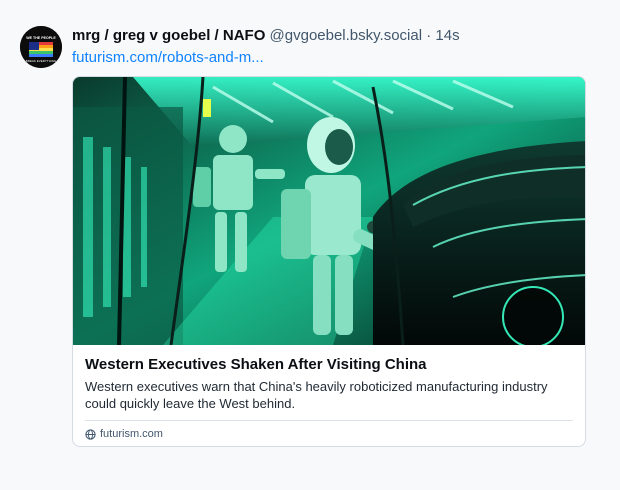 Image resolution: width=620 pixels, height=490 pixels. I want to click on avatar-image: WE THE PEOPLE BREAK EVERYTHING, so click(41, 47).